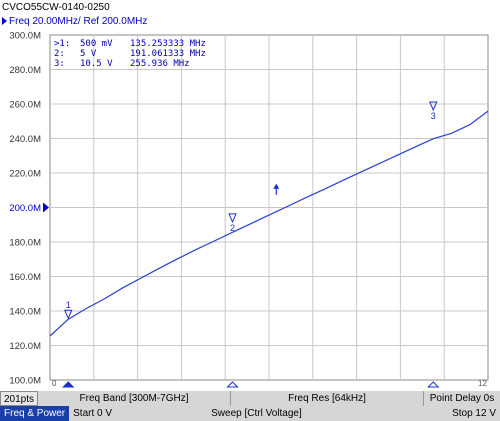 The image size is (500, 421). I want to click on x-tick-end: 12, so click(482, 383).